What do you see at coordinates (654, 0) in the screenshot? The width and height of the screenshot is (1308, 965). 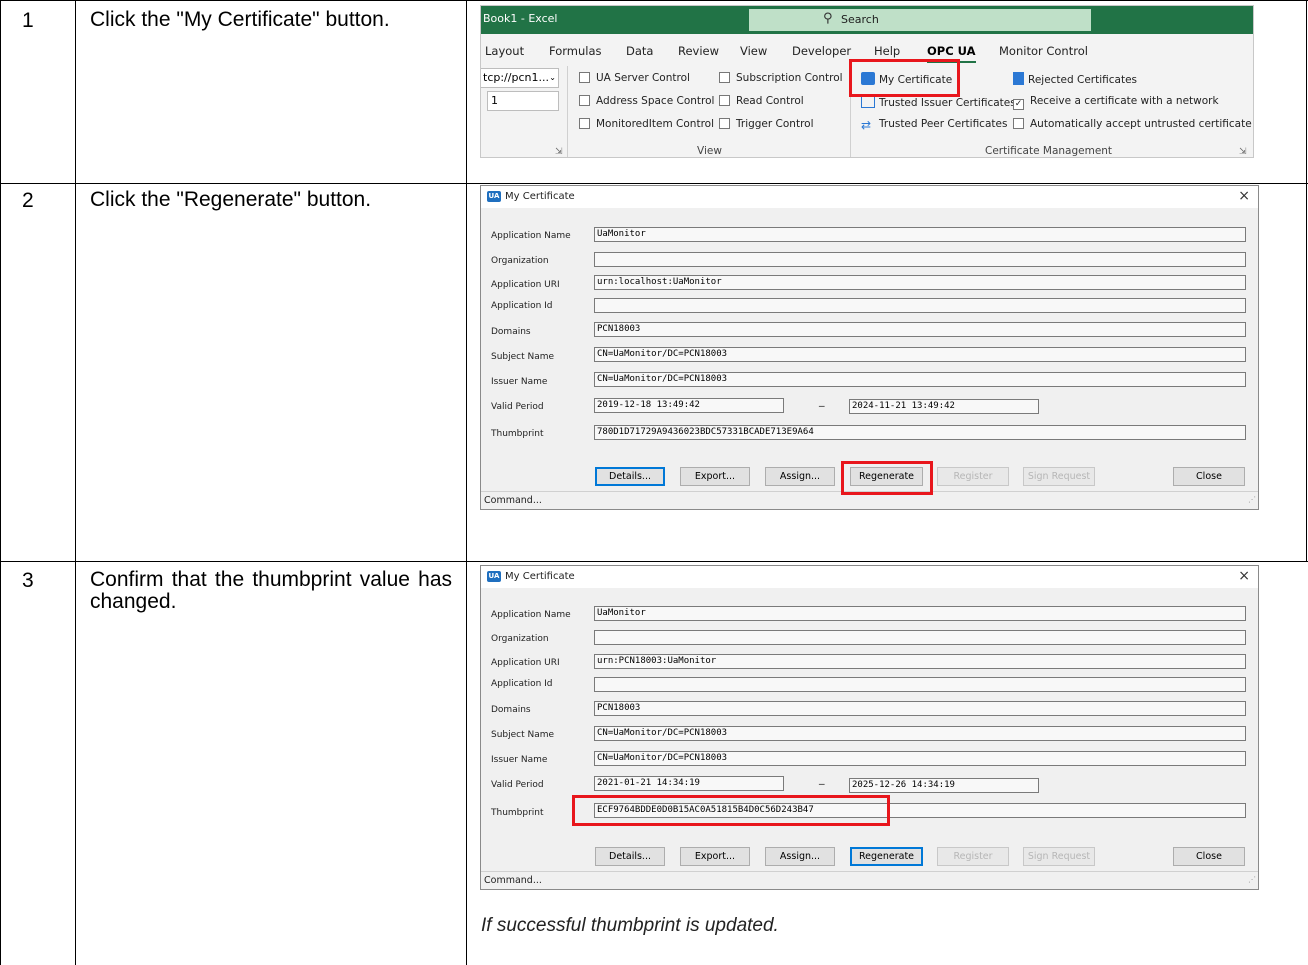 I see `table-border-top` at bounding box center [654, 0].